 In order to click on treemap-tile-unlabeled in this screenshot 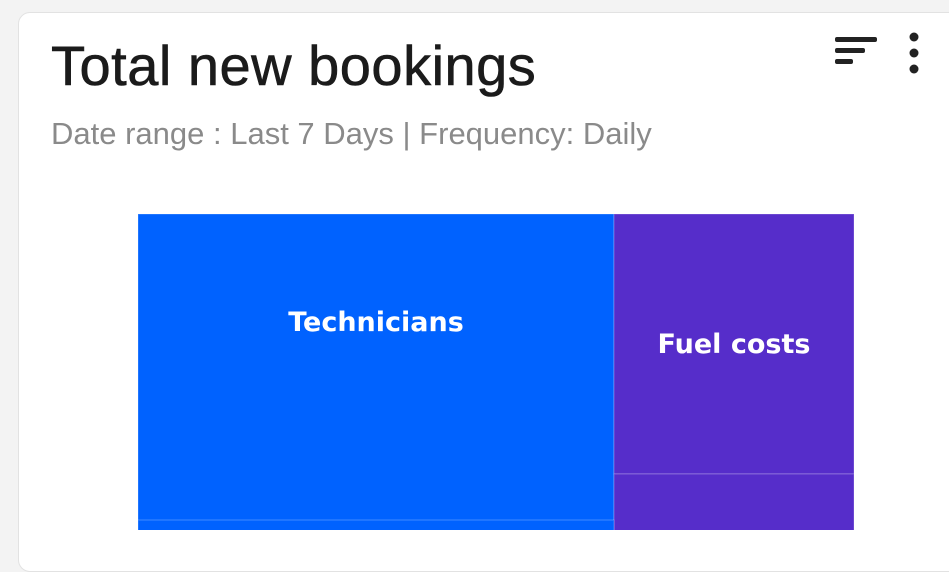, I will do `click(734, 501)`.